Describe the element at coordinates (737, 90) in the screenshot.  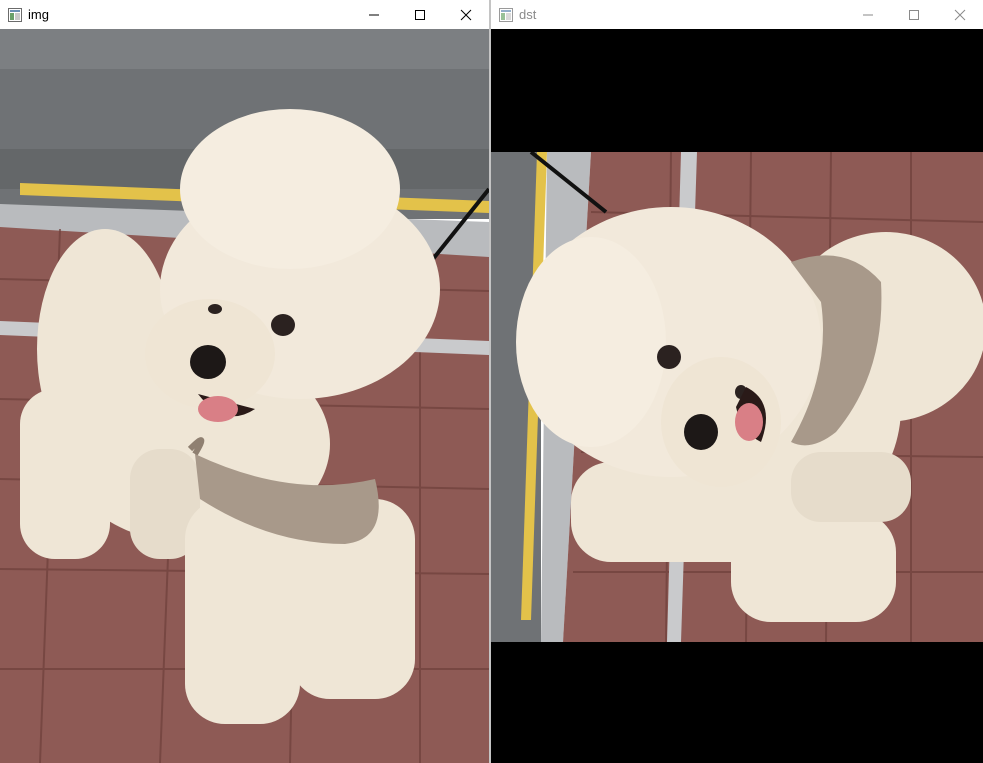
I see `letterbox-top` at that location.